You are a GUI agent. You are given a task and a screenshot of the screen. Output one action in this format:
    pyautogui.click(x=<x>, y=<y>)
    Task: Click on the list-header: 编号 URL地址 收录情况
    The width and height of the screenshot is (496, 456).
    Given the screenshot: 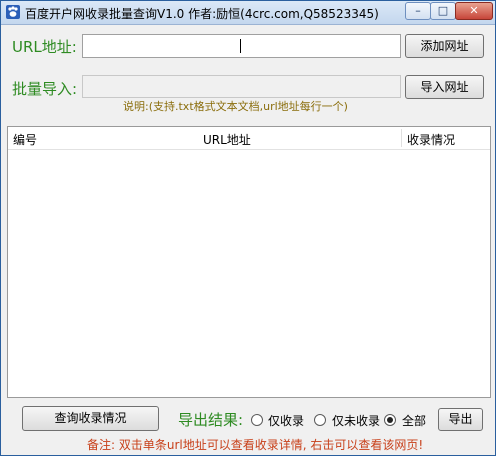 What is the action you would take?
    pyautogui.click(x=249, y=138)
    